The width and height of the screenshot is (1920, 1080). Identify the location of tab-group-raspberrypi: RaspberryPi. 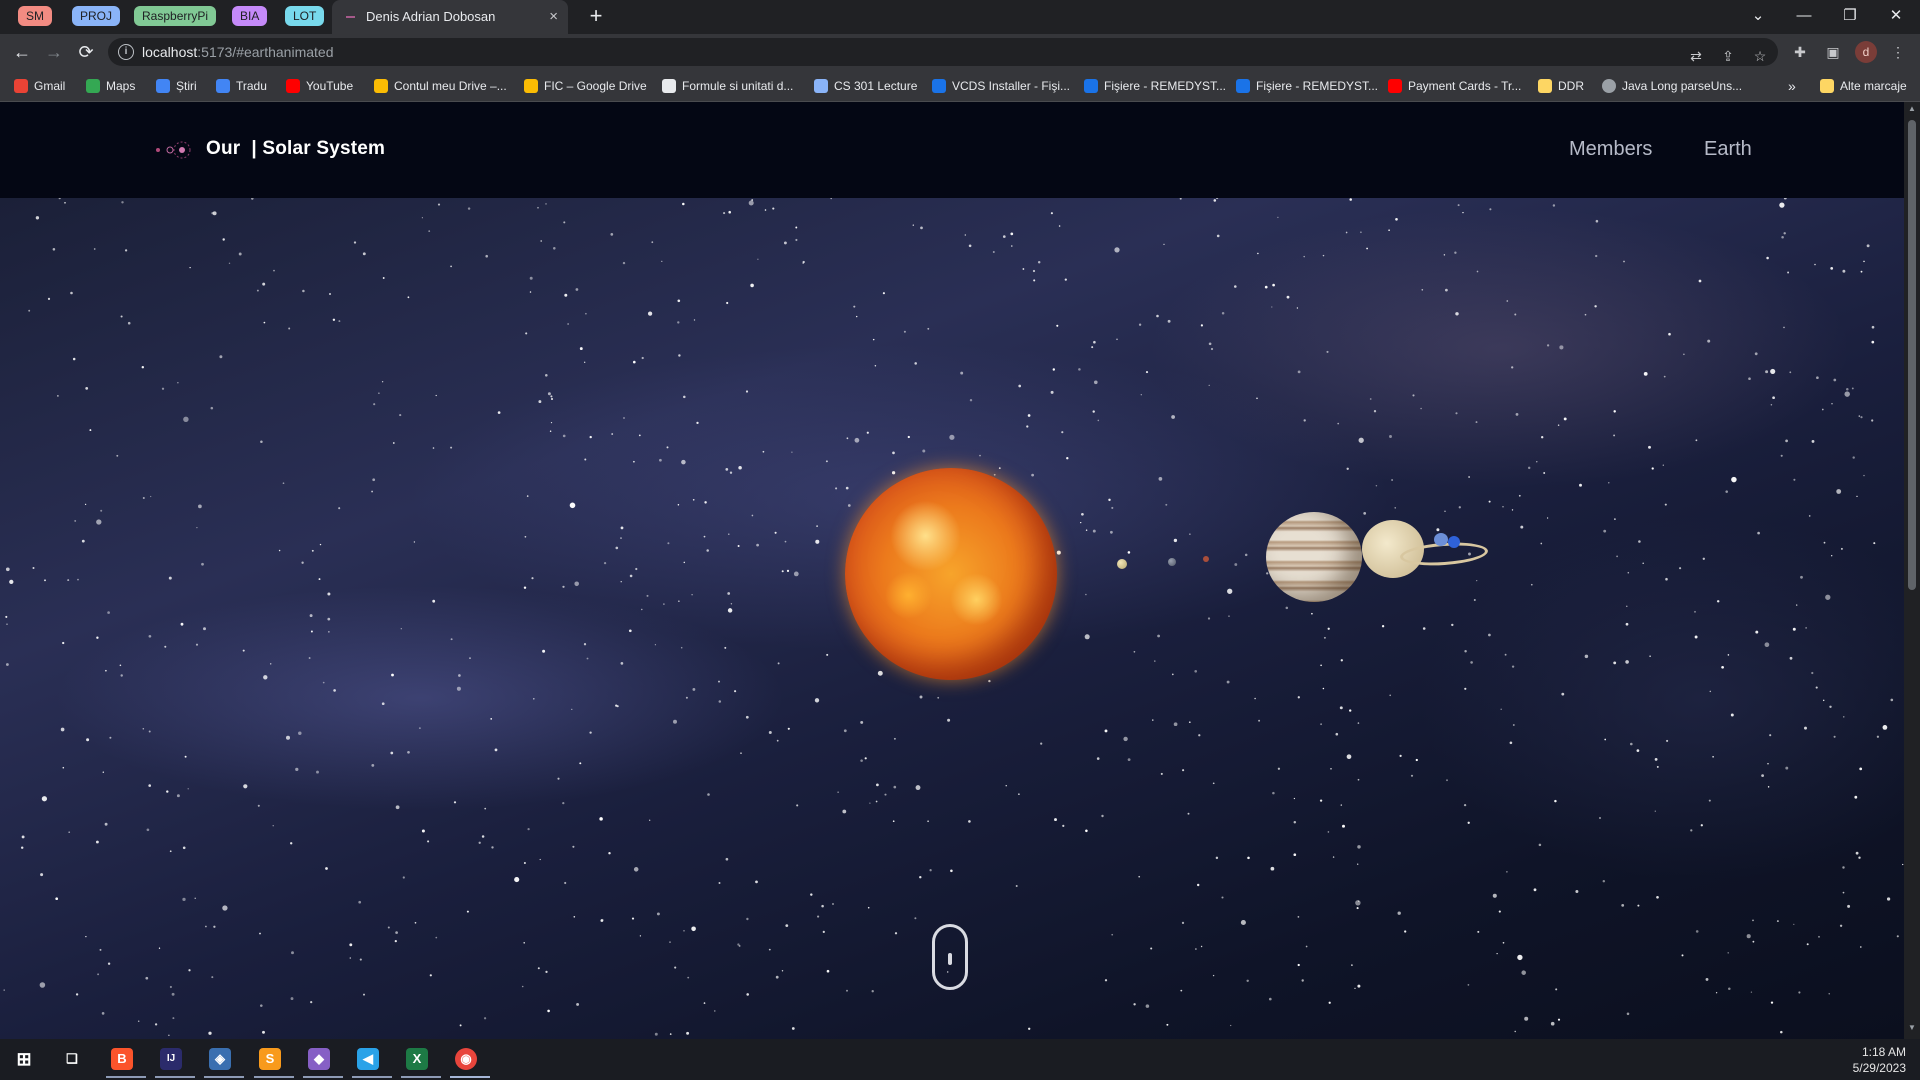
(175, 16).